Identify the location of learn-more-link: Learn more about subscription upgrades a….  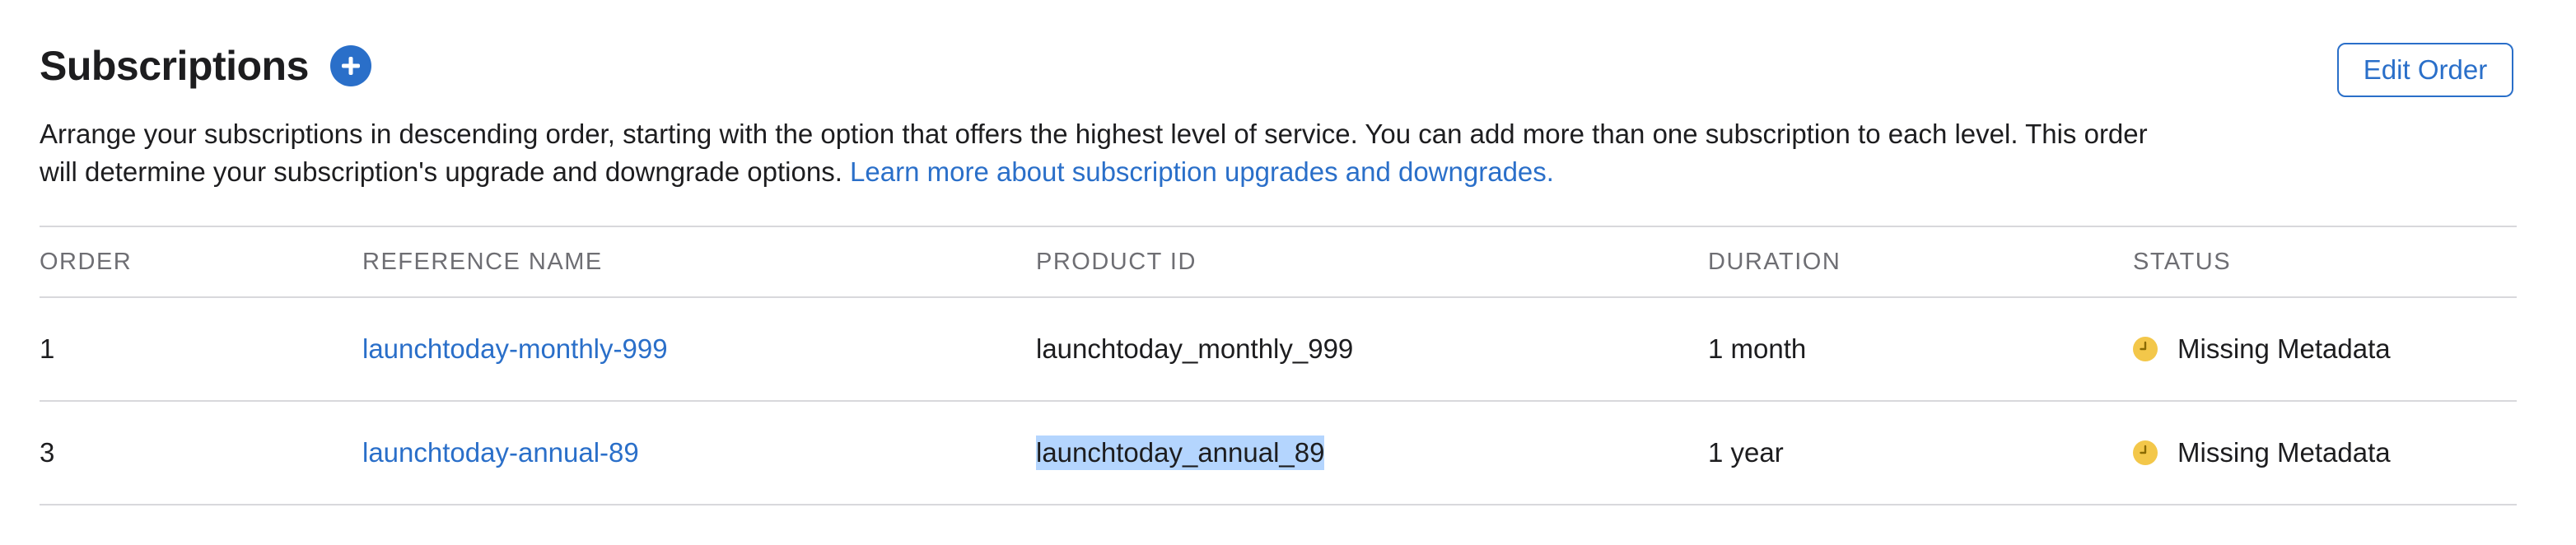
(1202, 171).